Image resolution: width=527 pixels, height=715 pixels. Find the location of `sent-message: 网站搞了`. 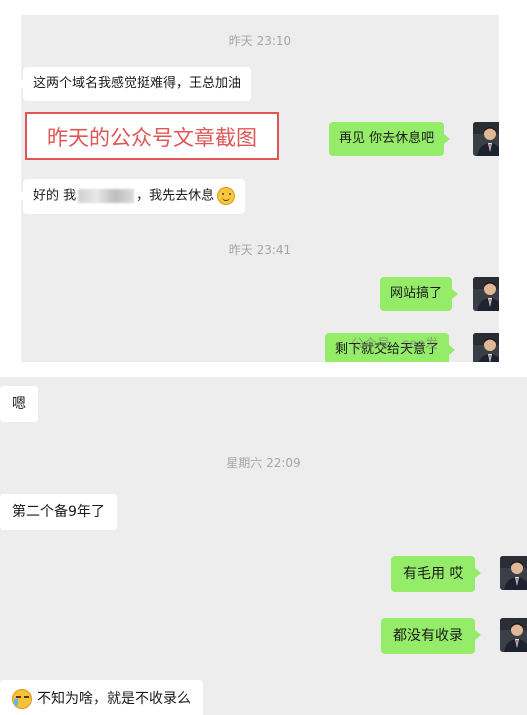

sent-message: 网站搞了 is located at coordinates (419, 294).